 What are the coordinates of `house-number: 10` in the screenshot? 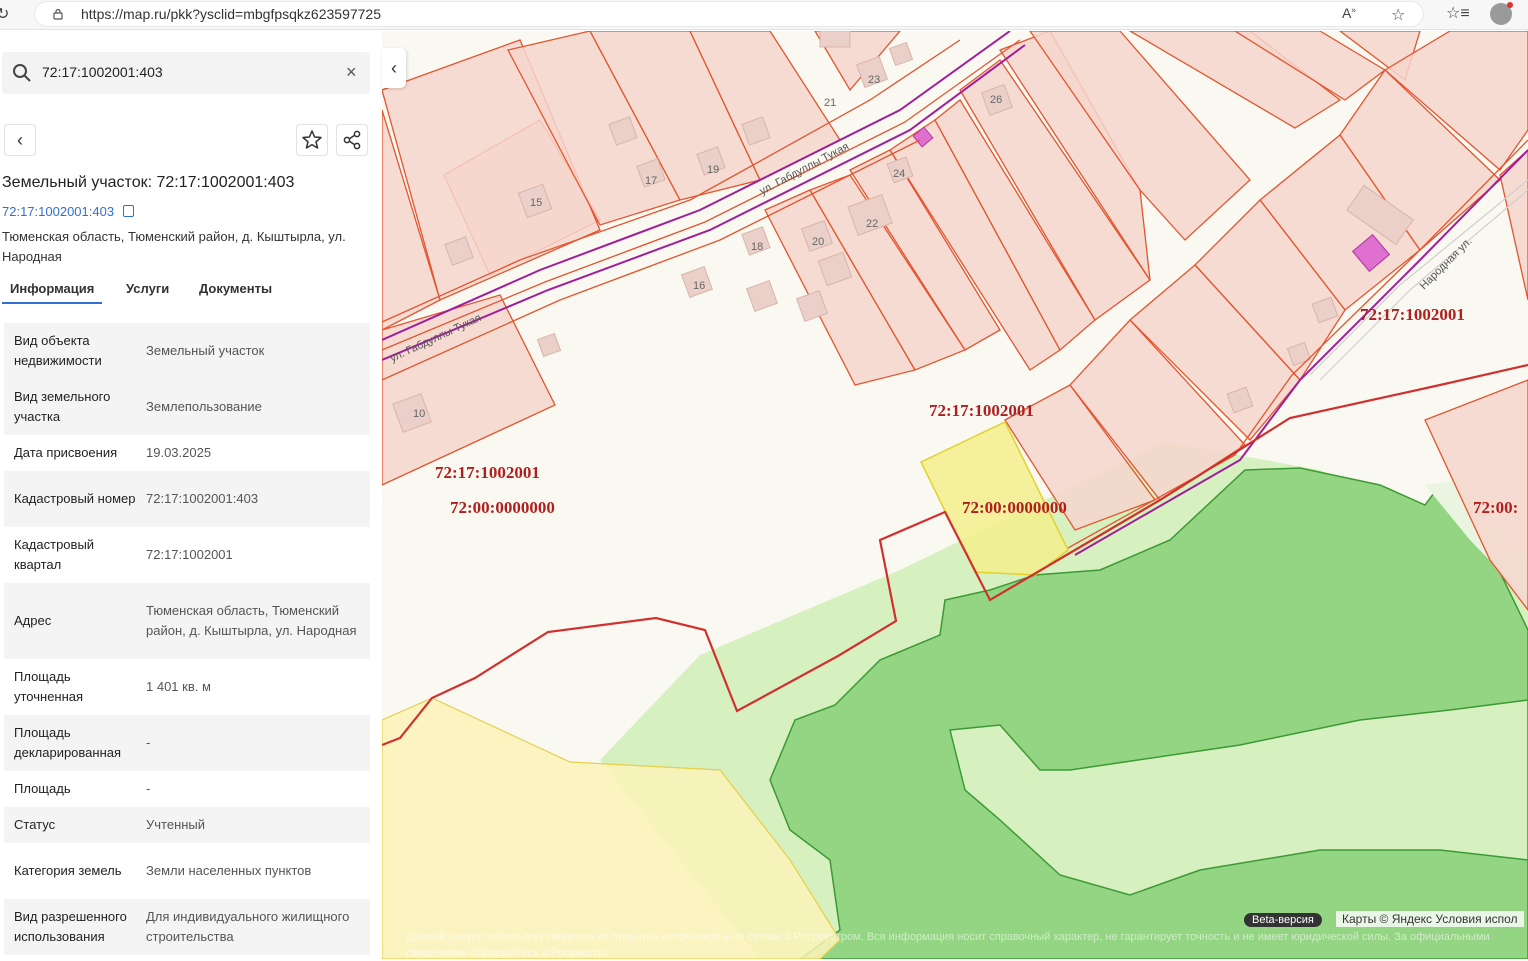 It's located at (419, 414).